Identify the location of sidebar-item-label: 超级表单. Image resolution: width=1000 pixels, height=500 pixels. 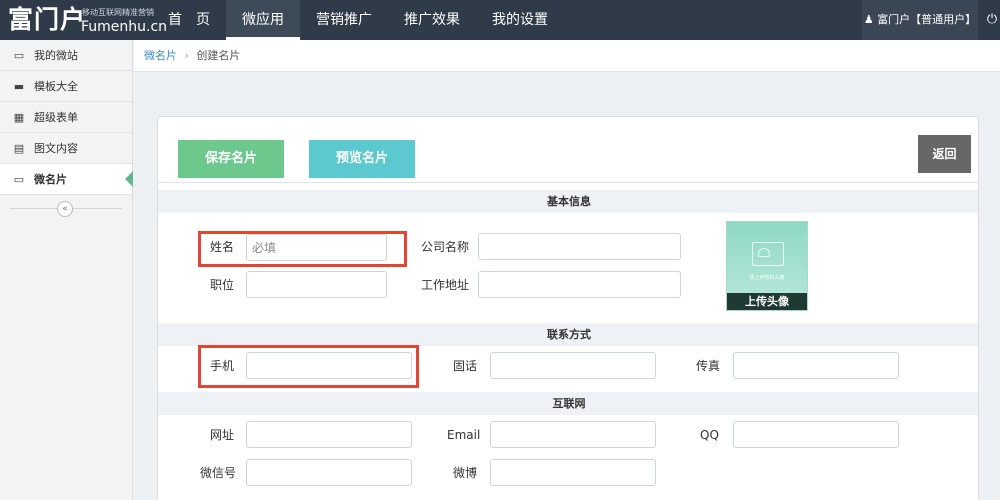
(56, 117).